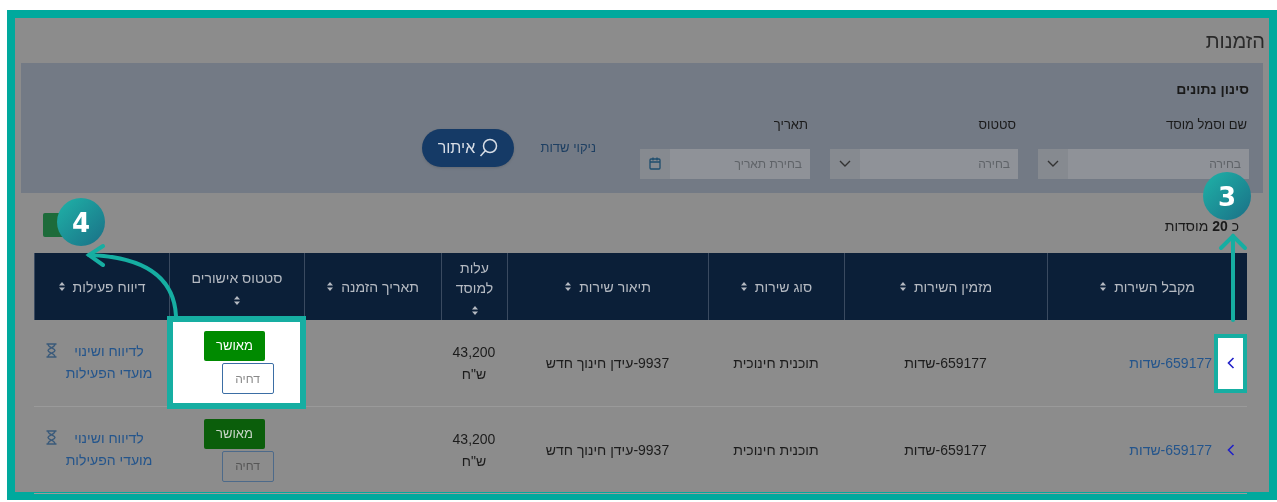 This screenshot has width=1277, height=502. I want to click on column-header: מקבל השירות, so click(1147, 286).